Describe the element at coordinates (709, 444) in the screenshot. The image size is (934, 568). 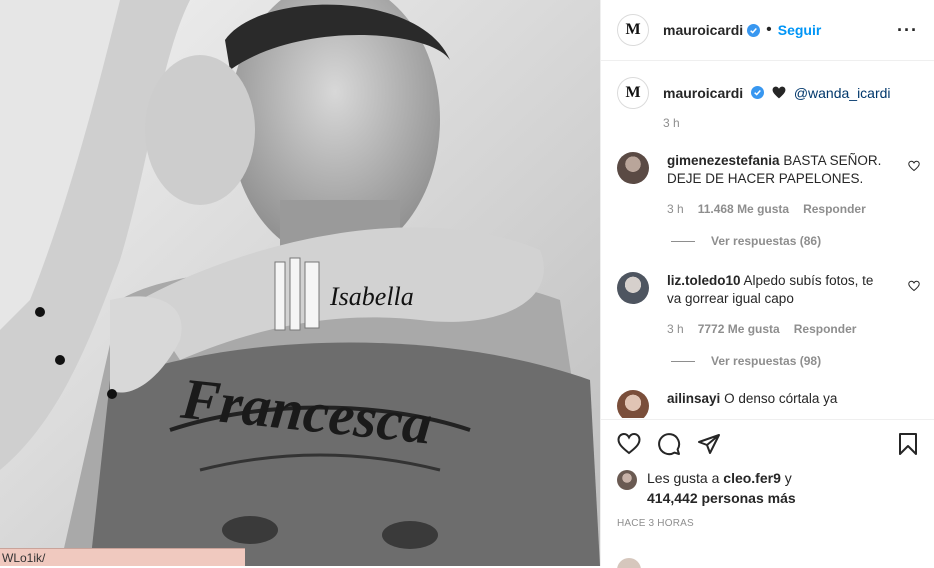
I see `share-icon` at that location.